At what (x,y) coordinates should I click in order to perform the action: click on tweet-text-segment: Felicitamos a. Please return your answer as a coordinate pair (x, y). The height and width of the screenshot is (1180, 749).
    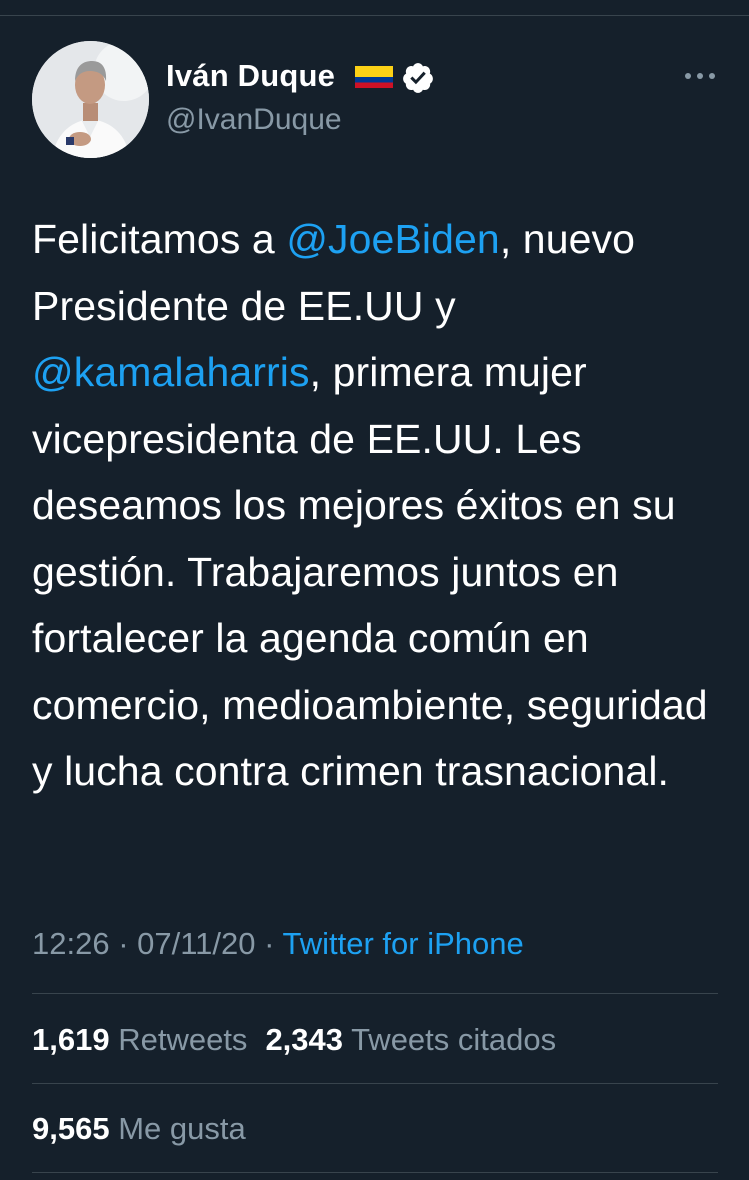
    Looking at the image, I should click on (159, 239).